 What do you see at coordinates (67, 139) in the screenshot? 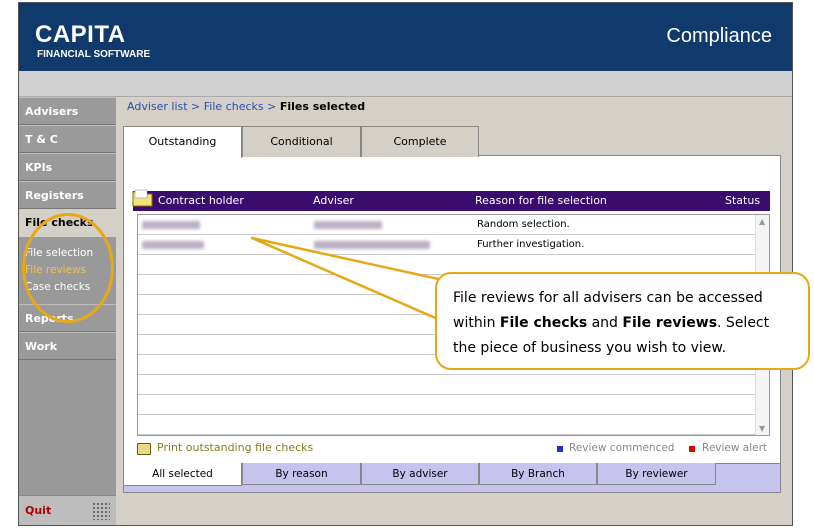
I see `sidebar-item-tc: T & C` at bounding box center [67, 139].